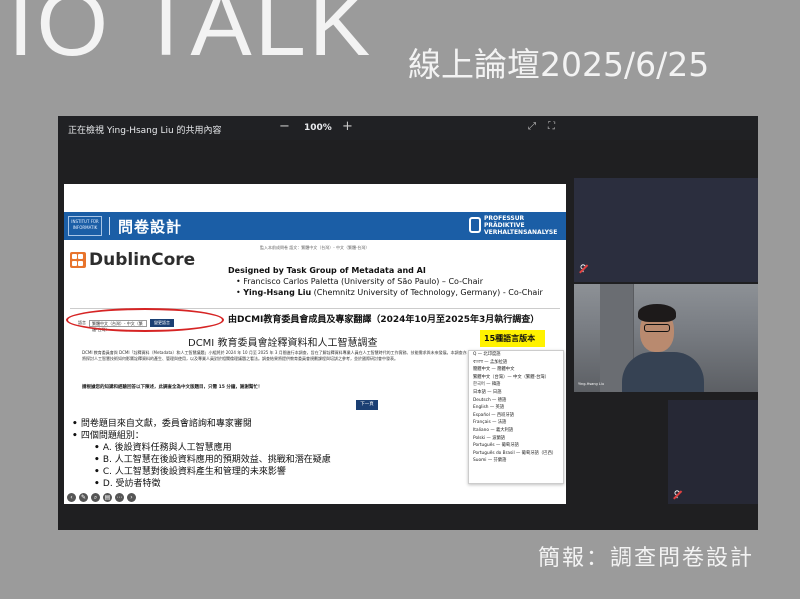 This screenshot has height=599, width=800. Describe the element at coordinates (516, 461) in the screenshot. I see `language-option: Suomi — 芬蘭語` at that location.